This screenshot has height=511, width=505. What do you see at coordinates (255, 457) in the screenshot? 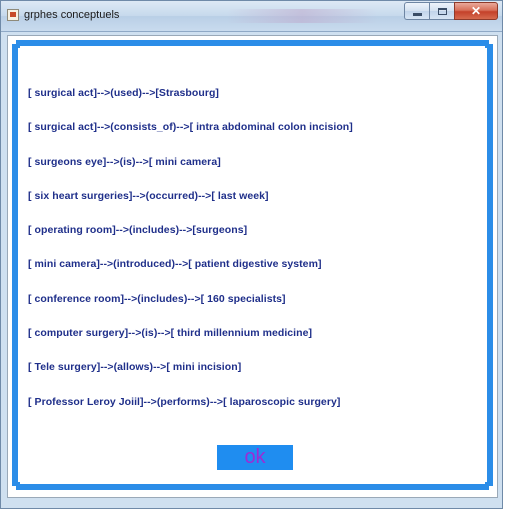
I see `ok-button: ok` at bounding box center [255, 457].